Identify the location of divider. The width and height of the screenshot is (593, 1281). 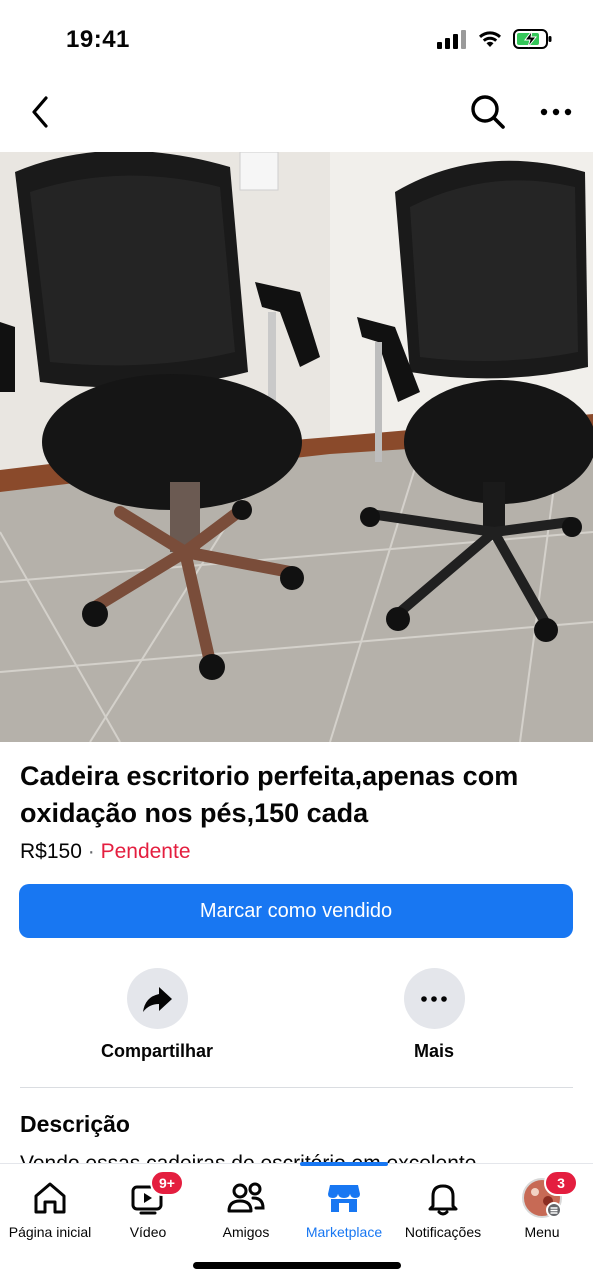
(296, 1087).